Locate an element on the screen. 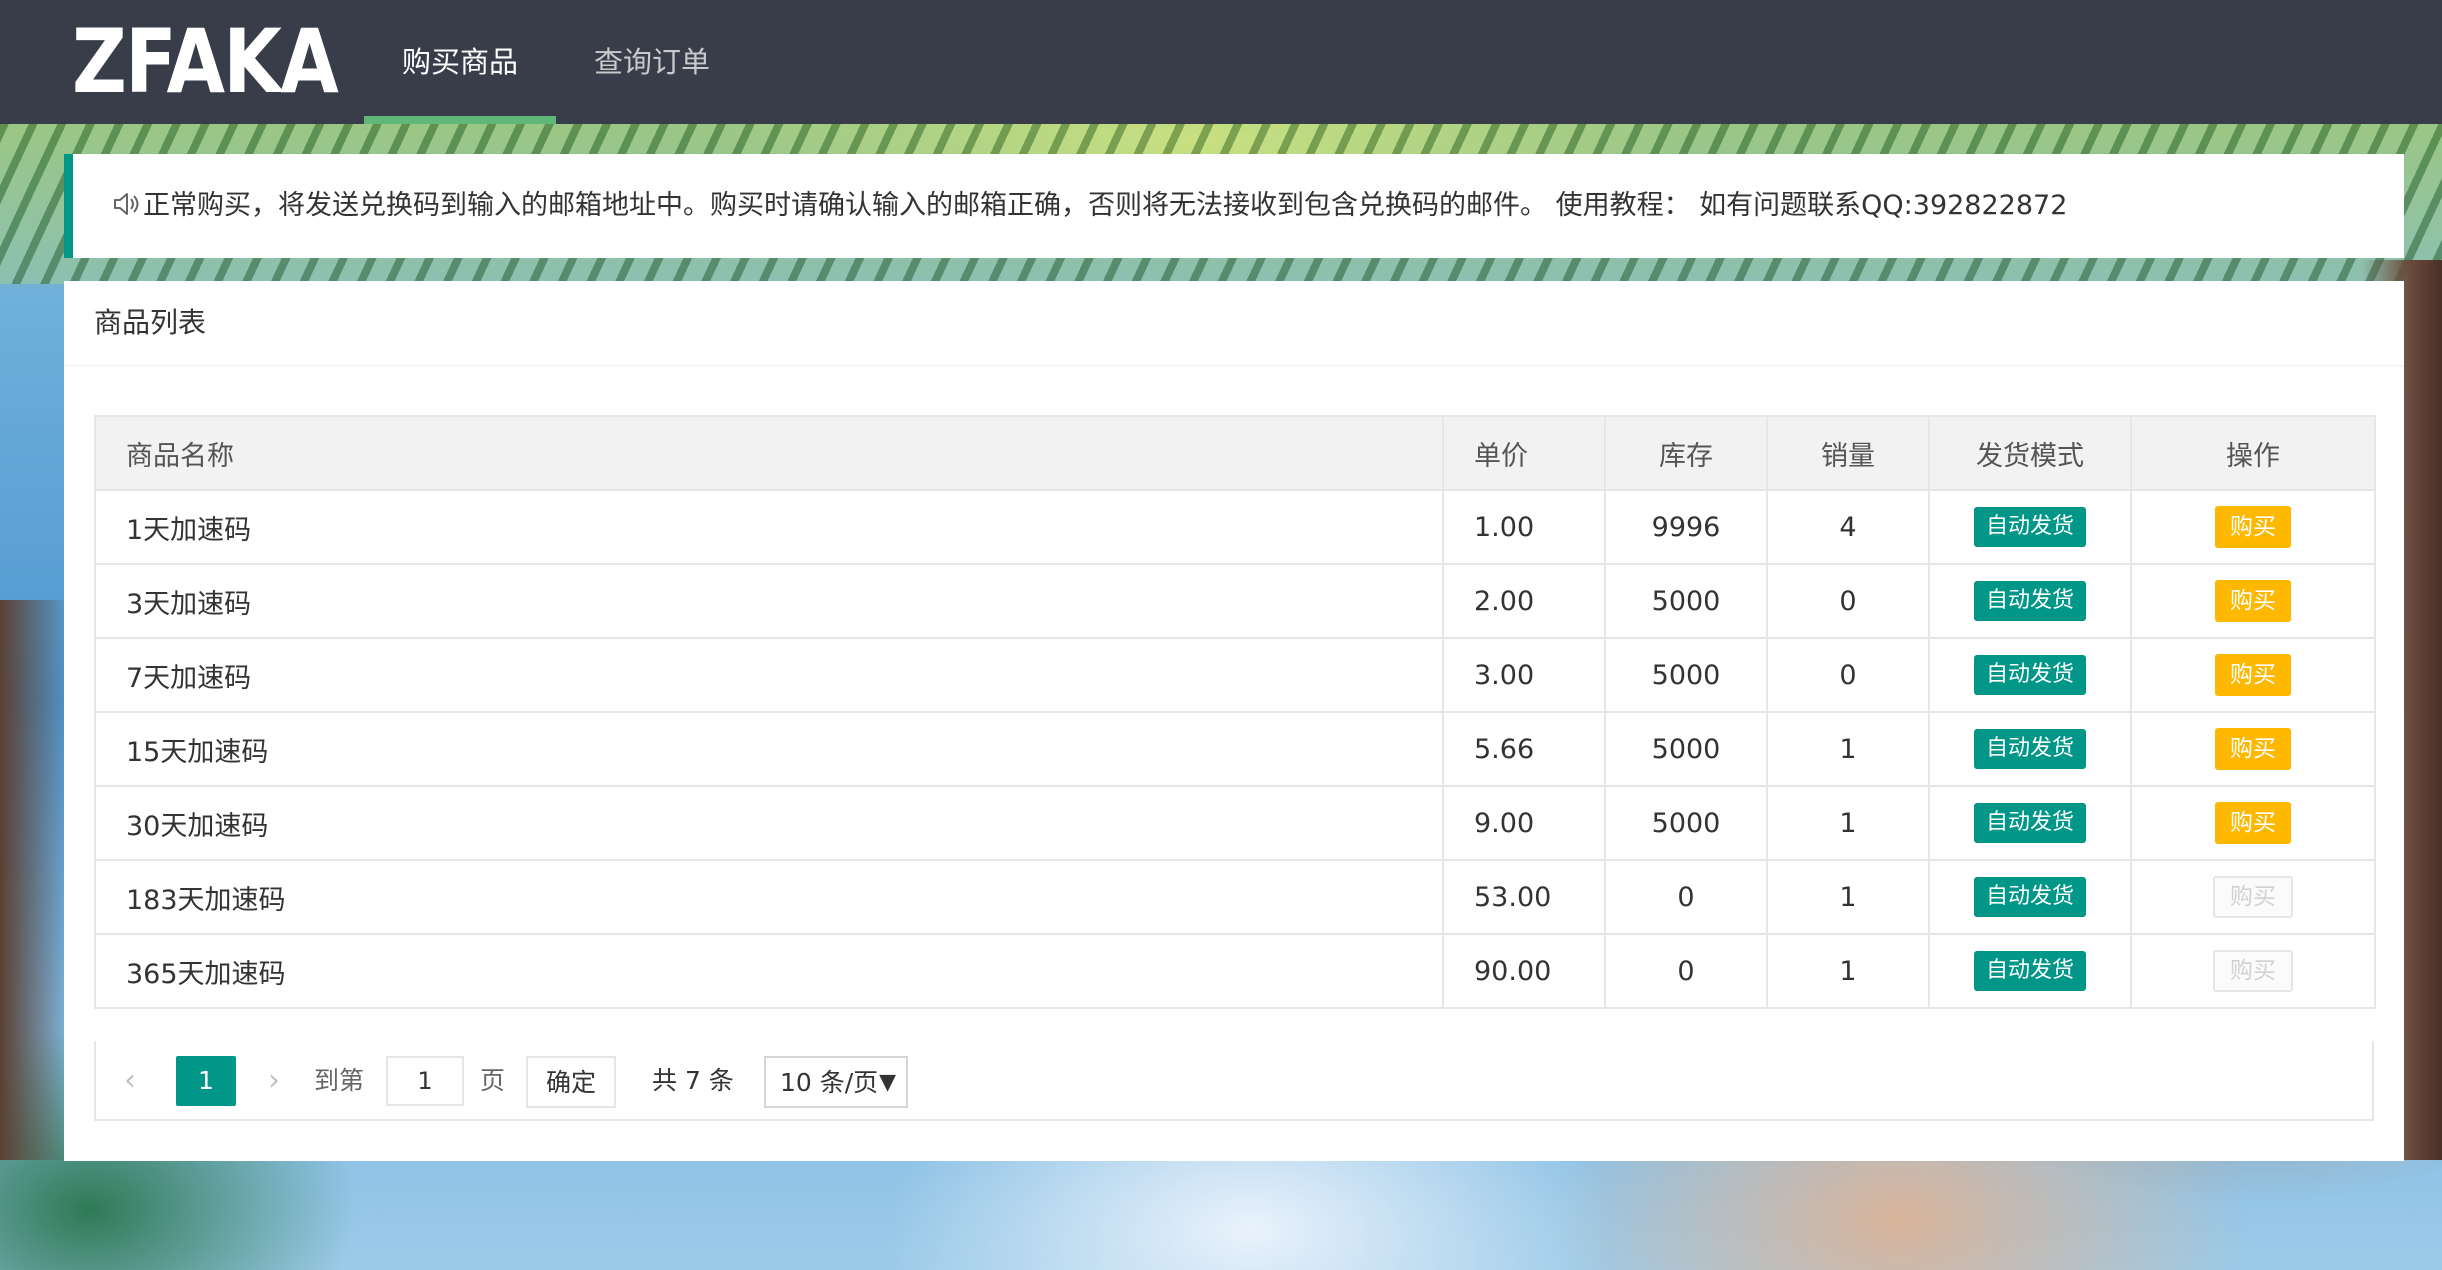 The height and width of the screenshot is (1270, 2442). column-header-name: 商品名称 is located at coordinates (769, 453).